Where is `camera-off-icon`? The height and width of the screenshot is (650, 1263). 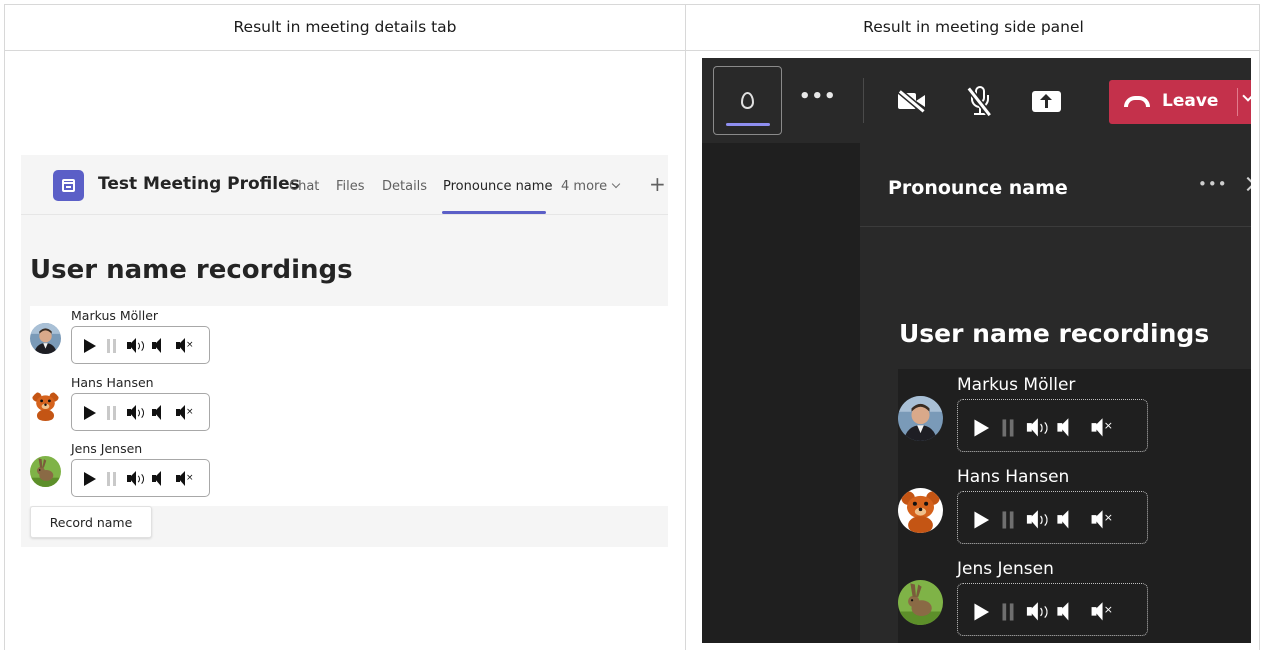
camera-off-icon is located at coordinates (913, 101).